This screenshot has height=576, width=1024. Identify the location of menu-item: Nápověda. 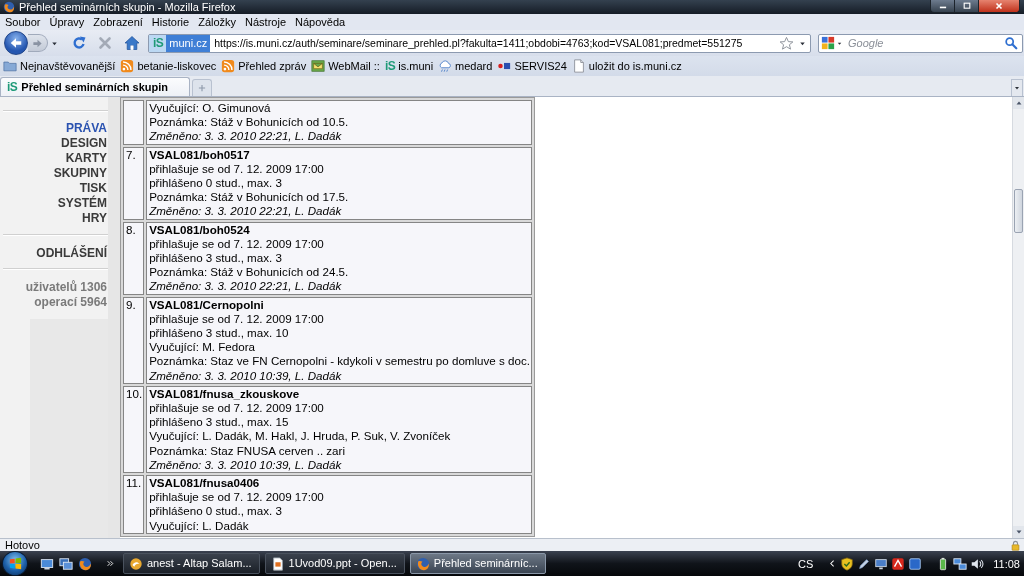
(320, 22).